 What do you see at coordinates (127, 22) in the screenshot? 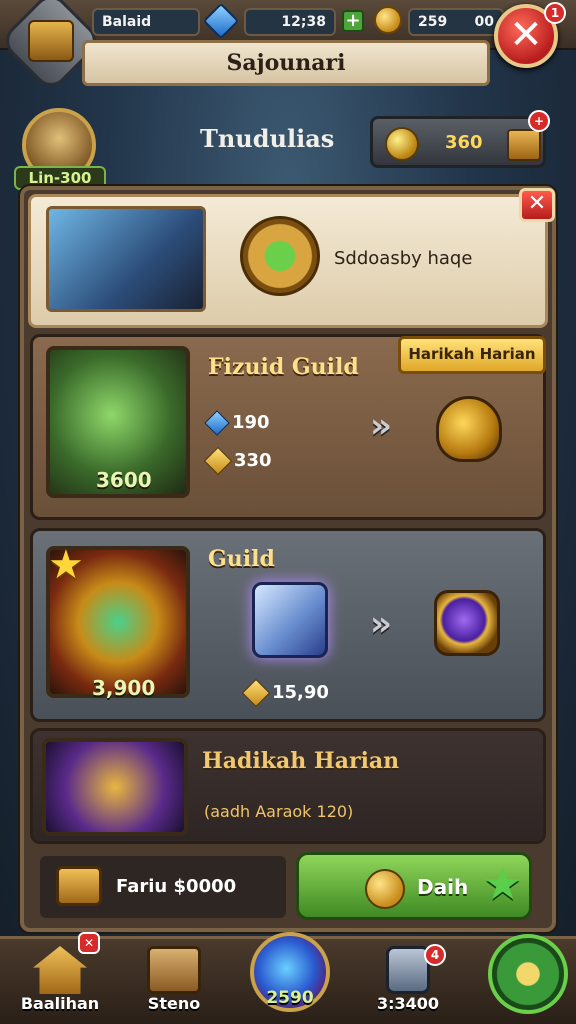
I see `profile-name: Balaid` at bounding box center [127, 22].